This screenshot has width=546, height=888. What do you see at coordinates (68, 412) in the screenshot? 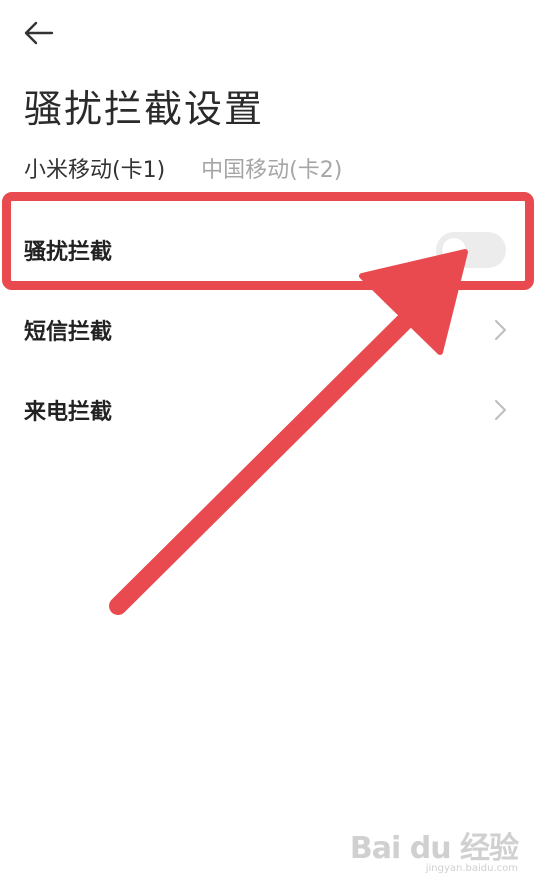
I see `setting-label: 来电拦截` at bounding box center [68, 412].